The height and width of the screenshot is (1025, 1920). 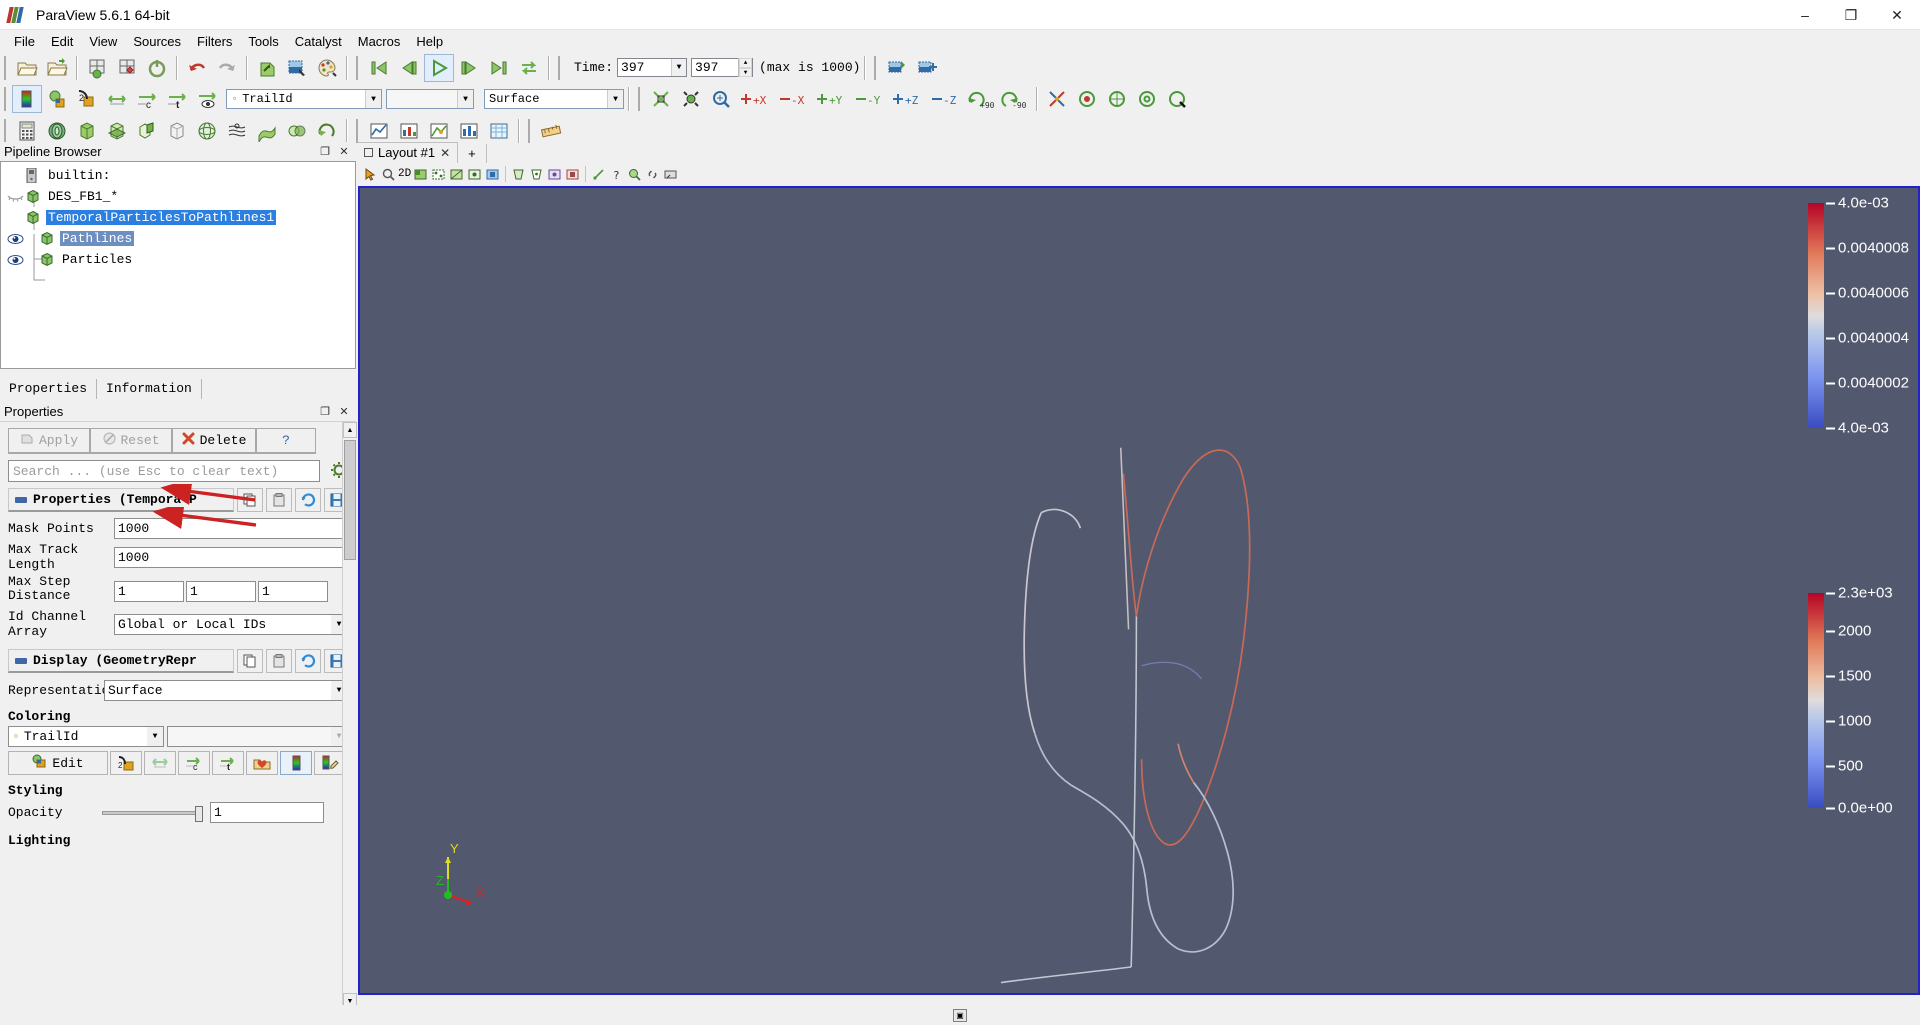 I want to click on threshold-button, so click(x=147, y=131).